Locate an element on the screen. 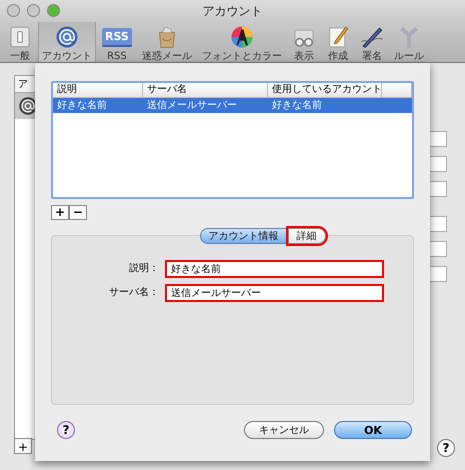 The height and width of the screenshot is (470, 465). toolbar-item: 迷惑メール is located at coordinates (167, 42).